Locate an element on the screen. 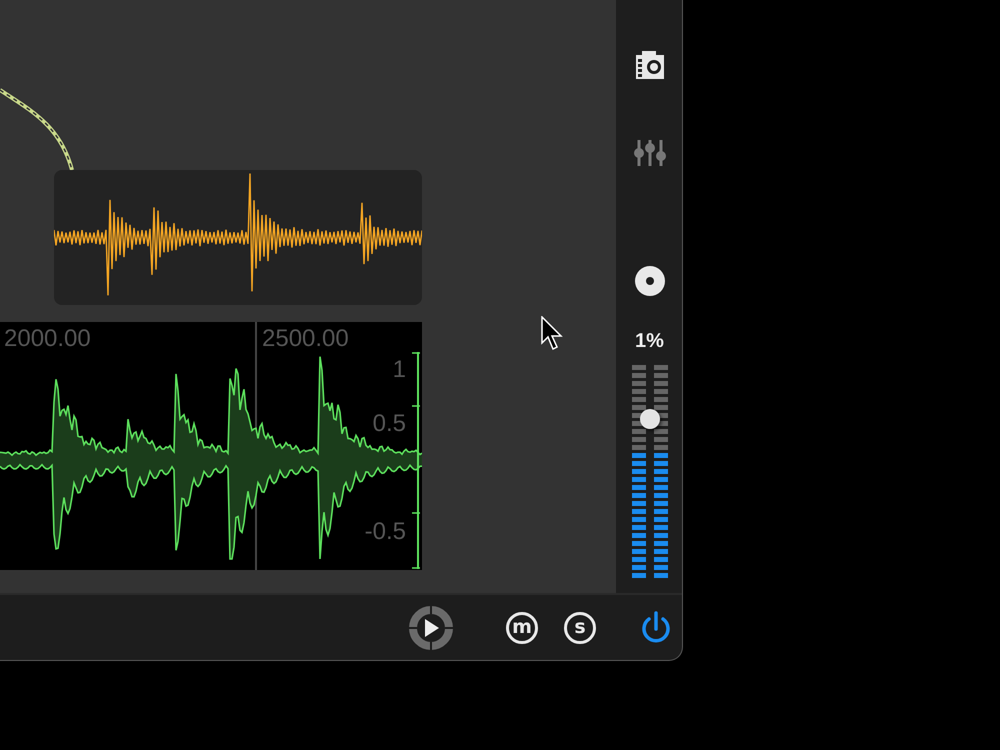 This screenshot has height=750, width=1000. mute-button: m is located at coordinates (522, 628).